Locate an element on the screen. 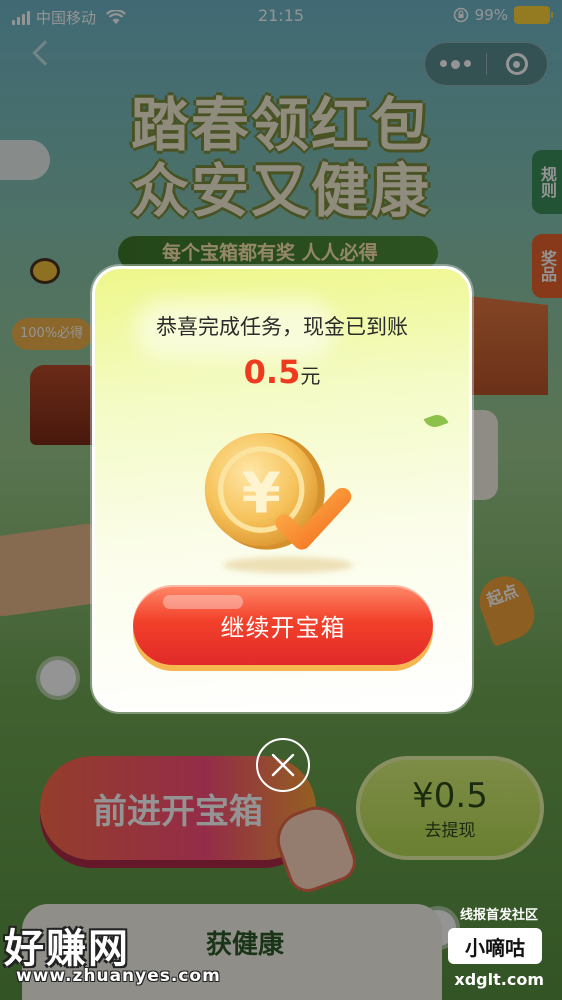  watermark-url-right: xdglt.com is located at coordinates (499, 979).